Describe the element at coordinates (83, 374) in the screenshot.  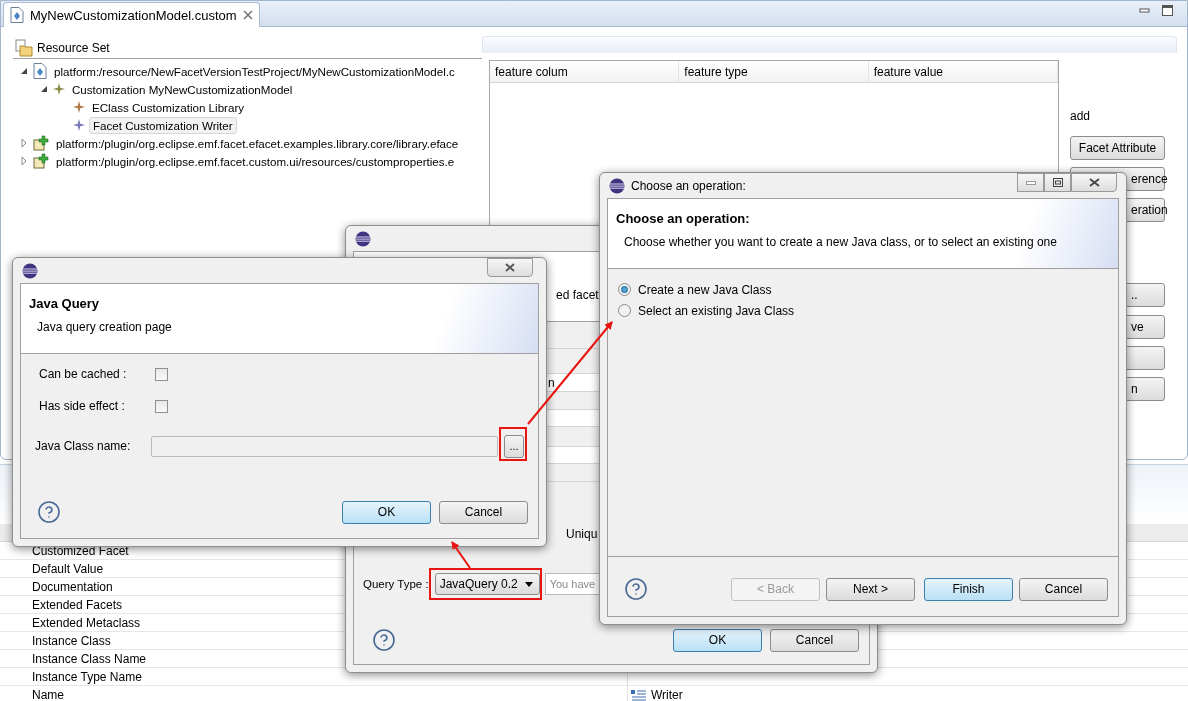
I see `option-label: Can be cached :` at that location.